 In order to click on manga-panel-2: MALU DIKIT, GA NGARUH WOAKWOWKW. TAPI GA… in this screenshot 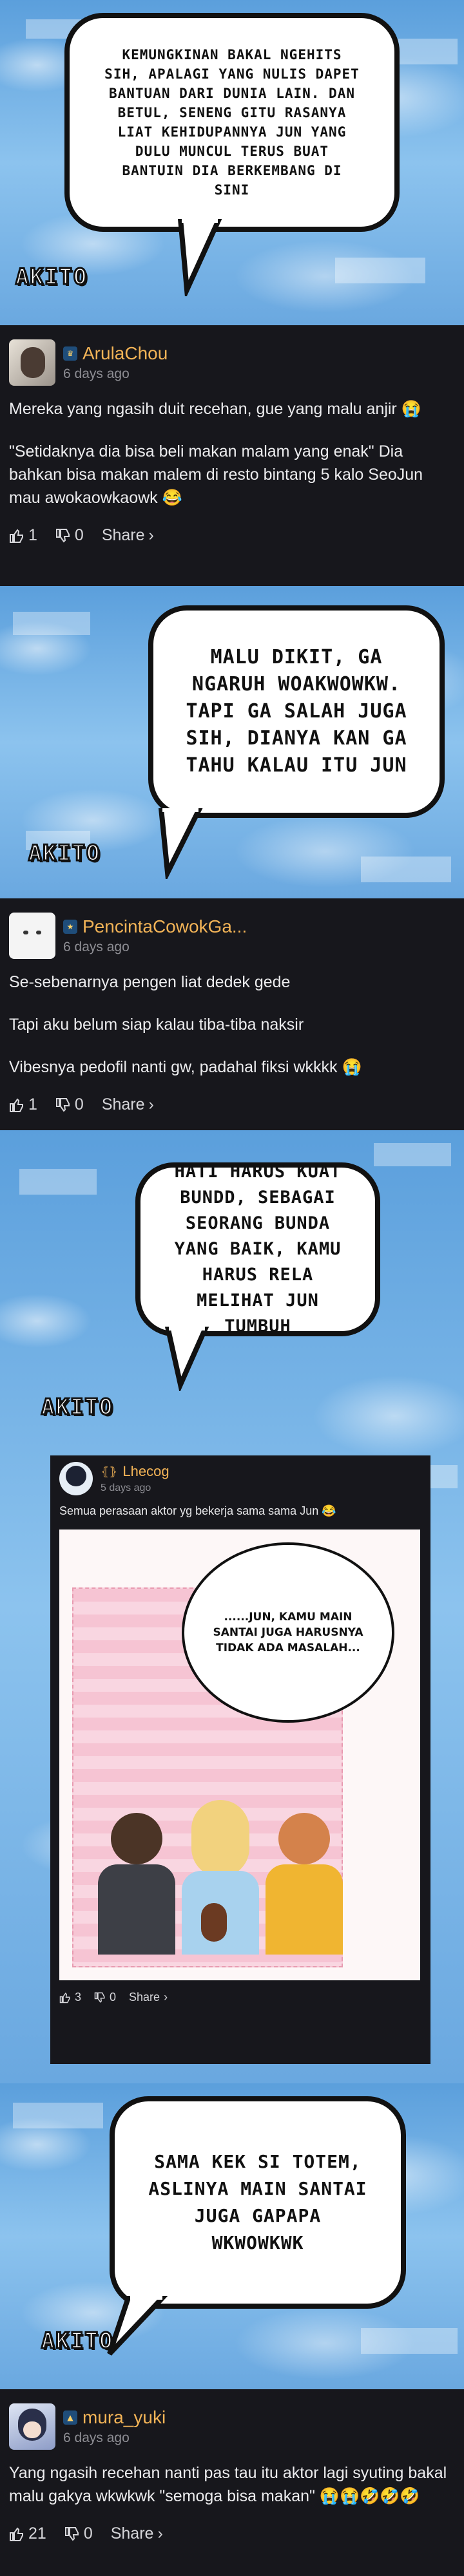, I will do `click(232, 742)`.